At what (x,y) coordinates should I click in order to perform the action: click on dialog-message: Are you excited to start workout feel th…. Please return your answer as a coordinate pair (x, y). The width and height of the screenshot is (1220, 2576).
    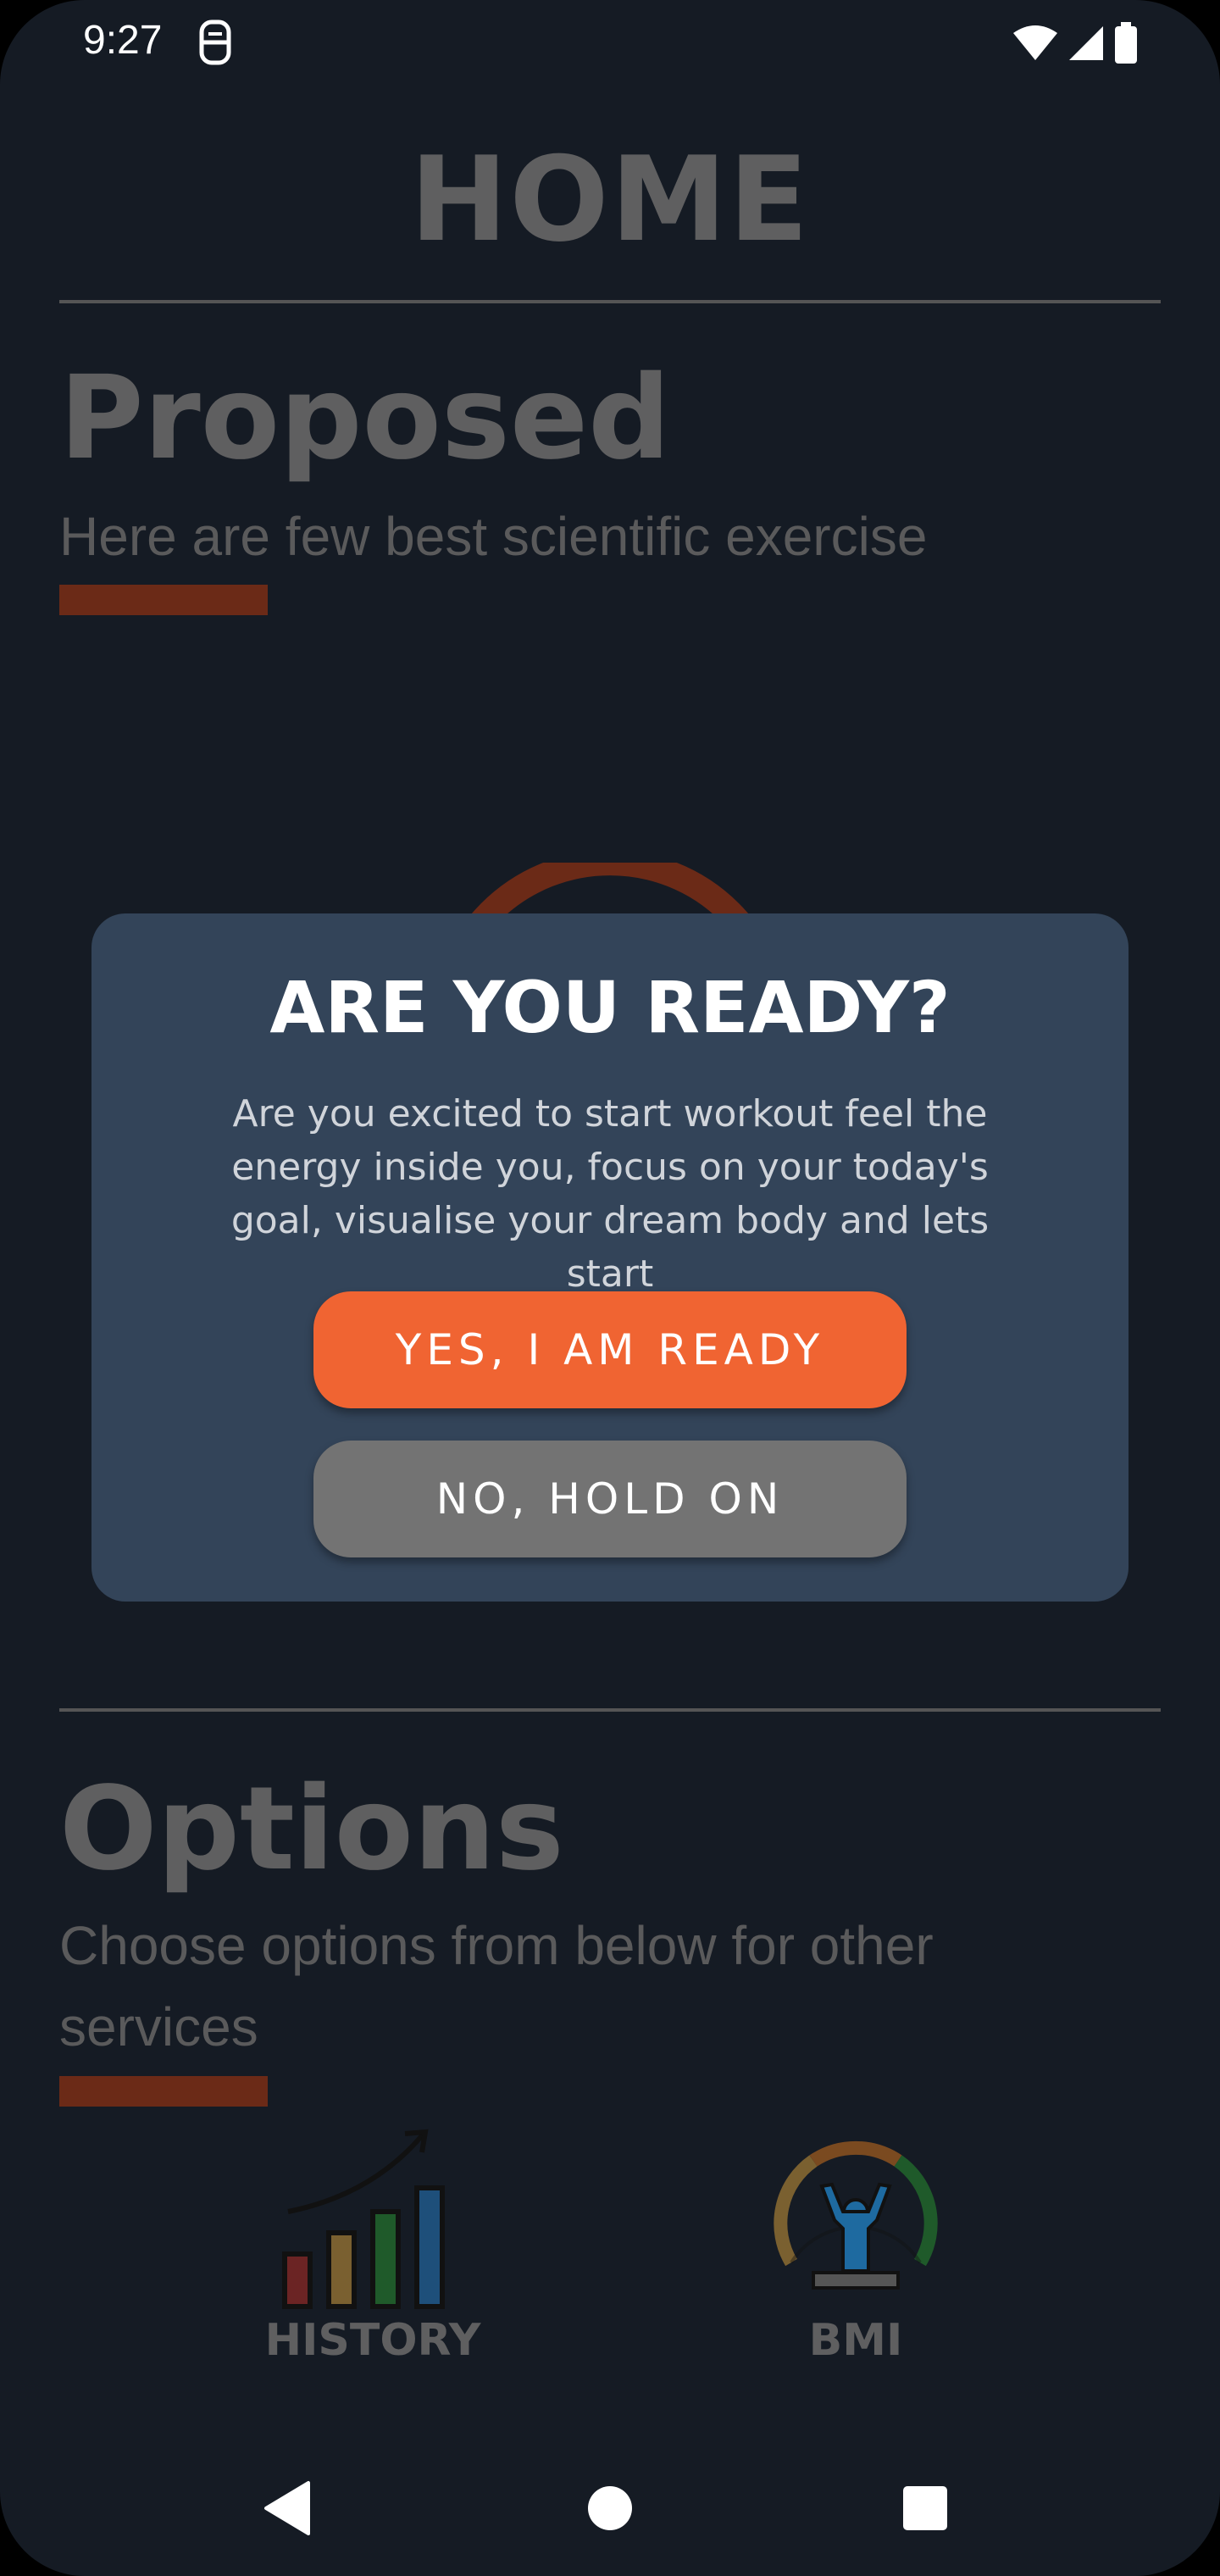
    Looking at the image, I should click on (610, 1194).